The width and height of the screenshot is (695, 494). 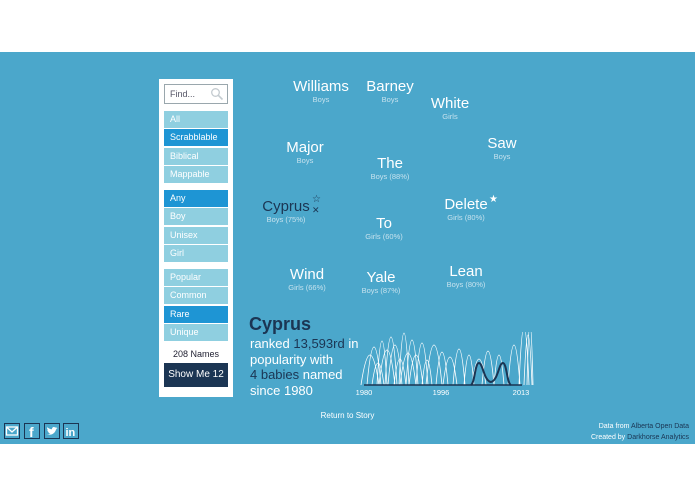 I want to click on linkedin-icon: in, so click(x=71, y=431).